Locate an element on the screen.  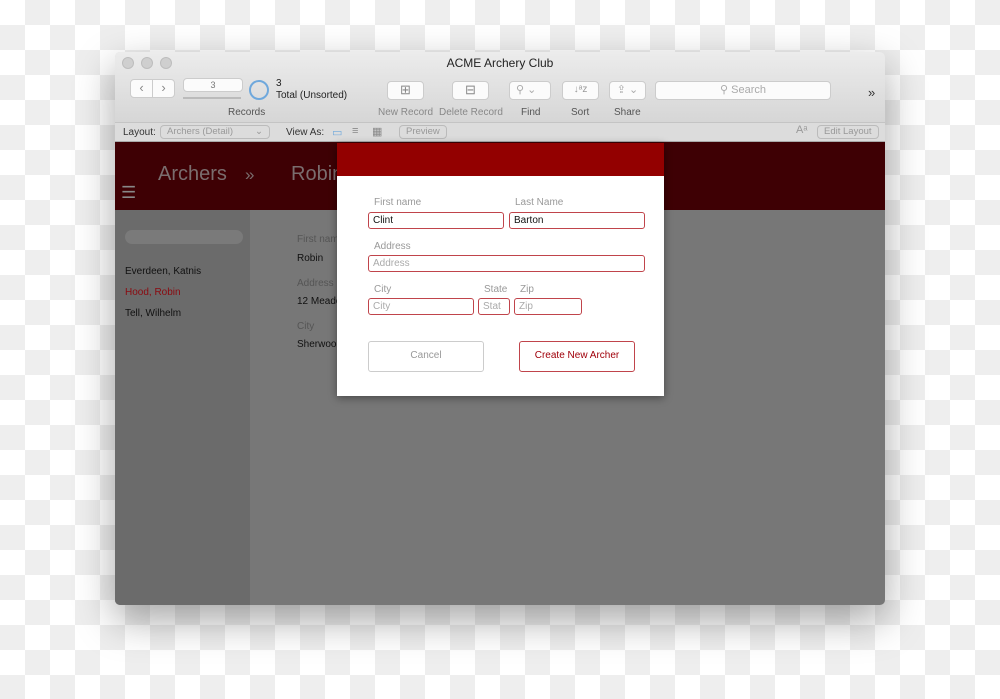
records-label: Records is located at coordinates (247, 112).